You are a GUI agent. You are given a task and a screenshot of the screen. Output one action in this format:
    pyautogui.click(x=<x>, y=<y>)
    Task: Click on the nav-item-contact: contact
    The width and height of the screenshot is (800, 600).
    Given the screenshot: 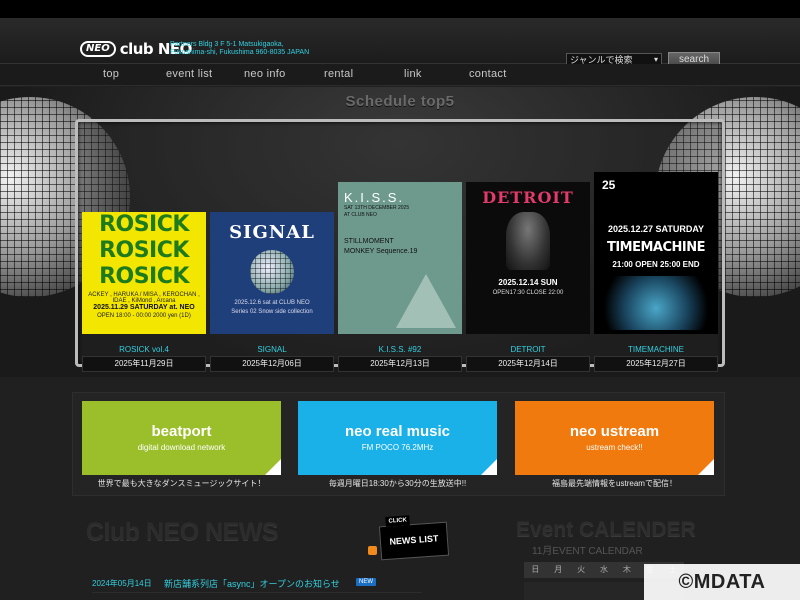 What is the action you would take?
    pyautogui.click(x=488, y=74)
    